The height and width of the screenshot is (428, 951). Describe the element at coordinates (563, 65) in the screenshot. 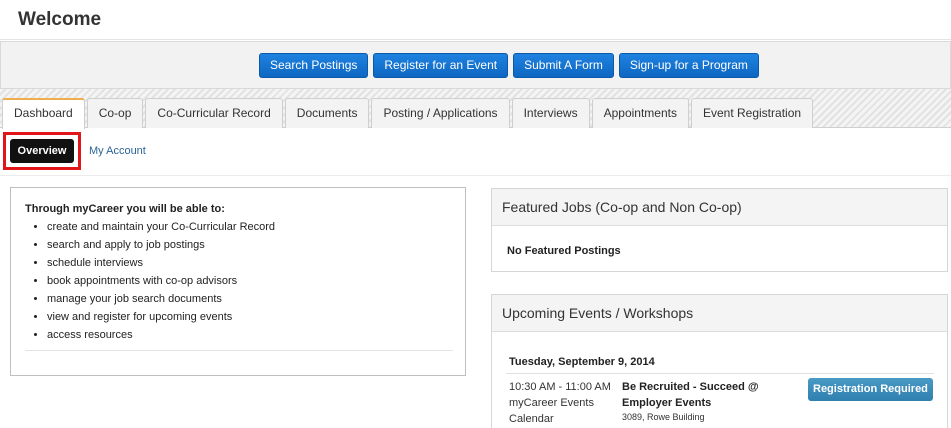

I see `submit-form-button: Submit A Form` at that location.